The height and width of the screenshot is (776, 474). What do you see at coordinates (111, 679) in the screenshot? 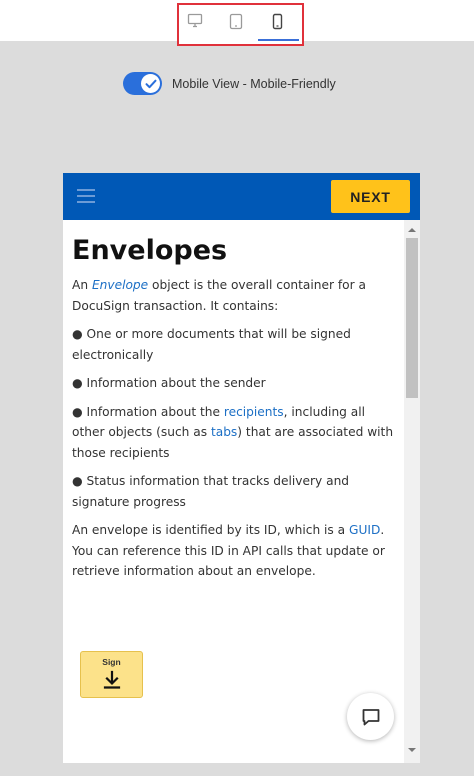
I see `download-arrow-icon` at bounding box center [111, 679].